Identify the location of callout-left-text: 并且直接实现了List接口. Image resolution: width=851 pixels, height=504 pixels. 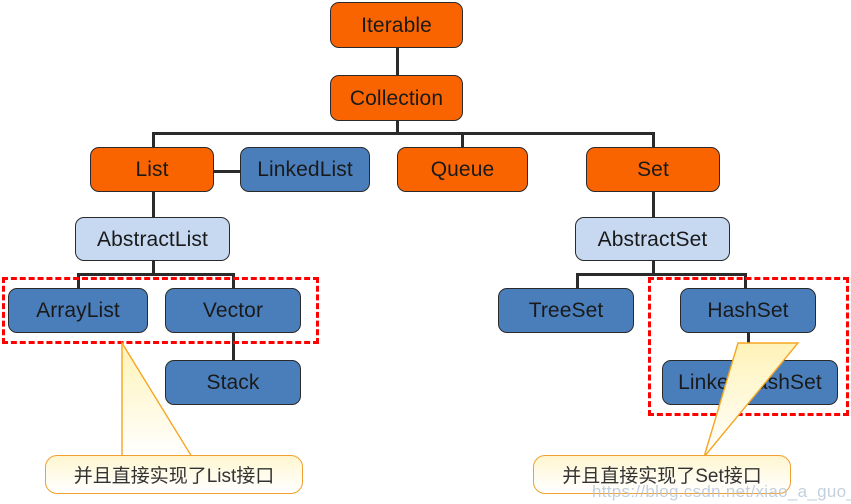
(174, 476).